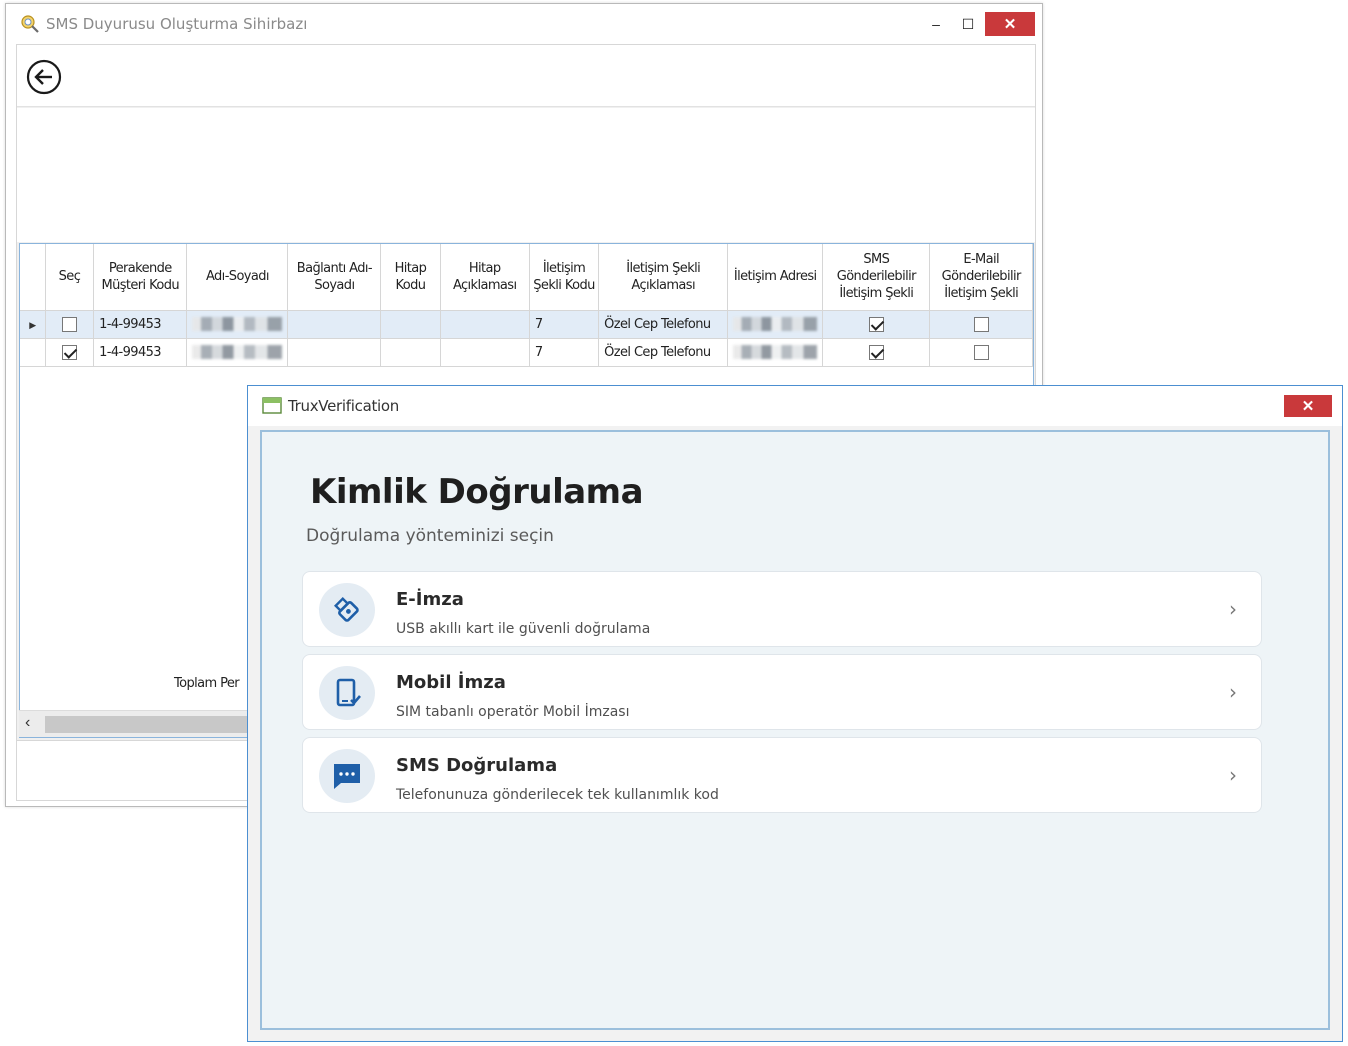 This screenshot has width=1348, height=1046. Describe the element at coordinates (523, 629) in the screenshot. I see `option-description: USB akıllı kart ile güvenli doğrulama` at that location.